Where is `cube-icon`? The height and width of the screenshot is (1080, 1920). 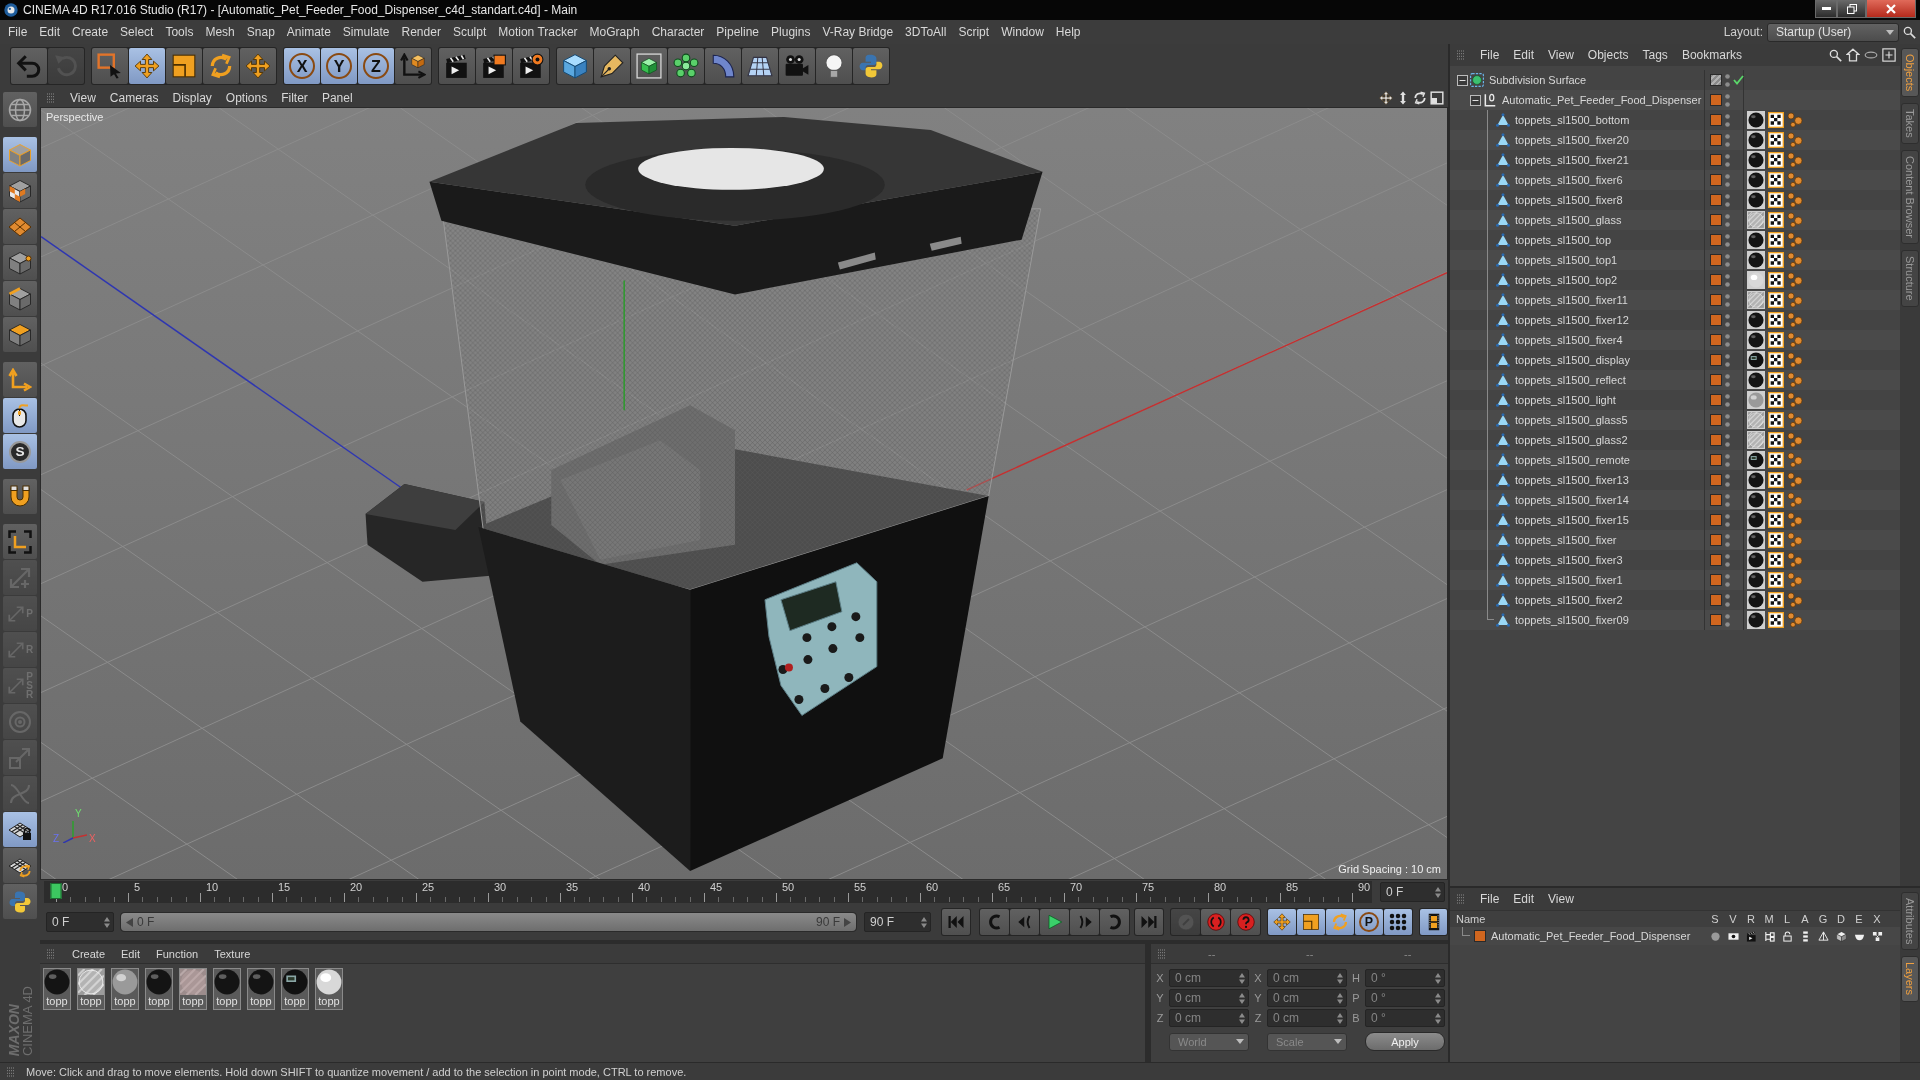 cube-icon is located at coordinates (1841, 936).